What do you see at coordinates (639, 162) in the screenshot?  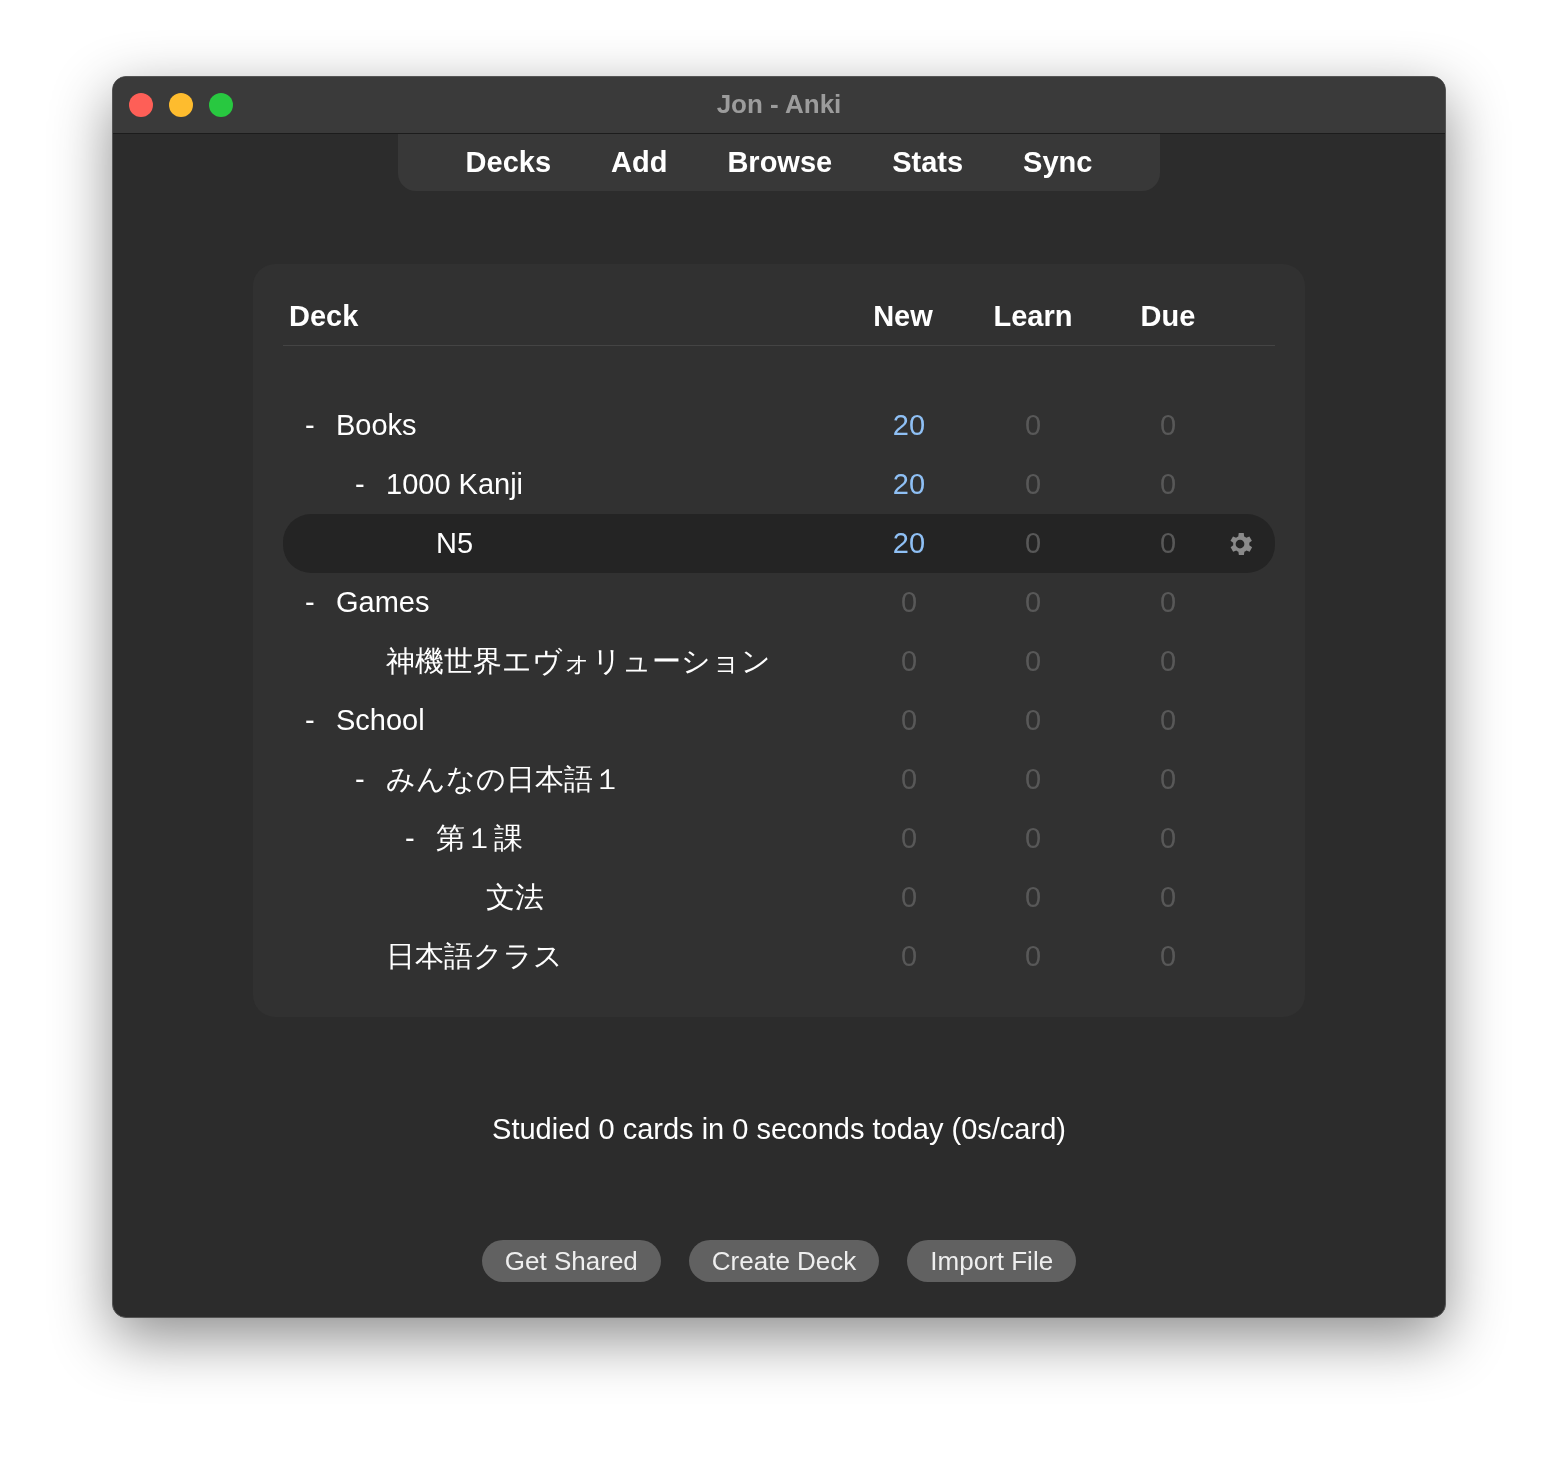 I see `toolbar-link: Add` at bounding box center [639, 162].